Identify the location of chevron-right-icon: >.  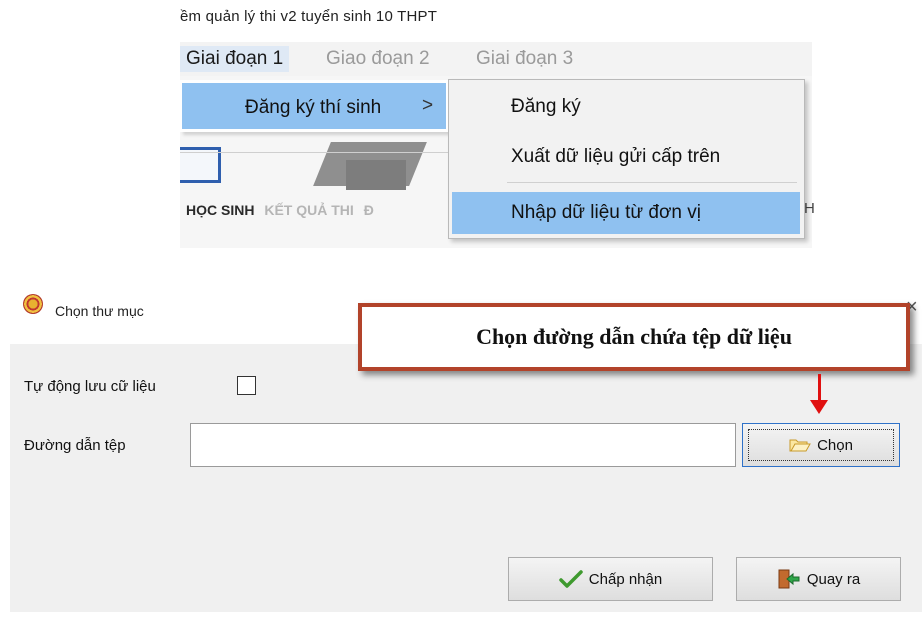
(428, 105).